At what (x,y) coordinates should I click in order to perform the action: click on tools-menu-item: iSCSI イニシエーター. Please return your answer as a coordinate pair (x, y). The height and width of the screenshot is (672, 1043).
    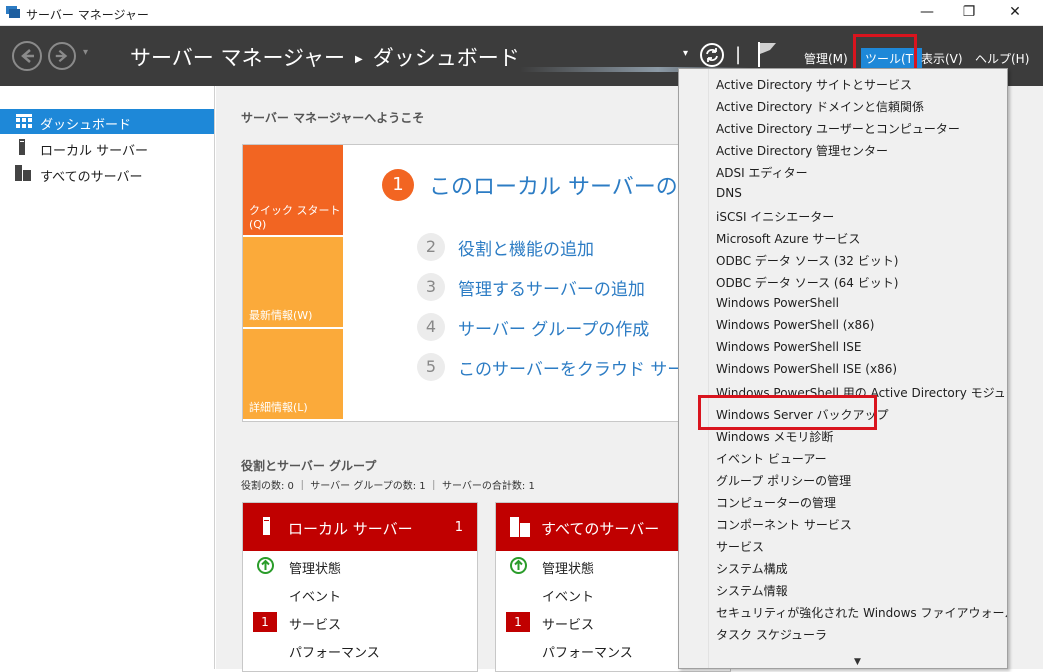
    Looking at the image, I should click on (775, 216).